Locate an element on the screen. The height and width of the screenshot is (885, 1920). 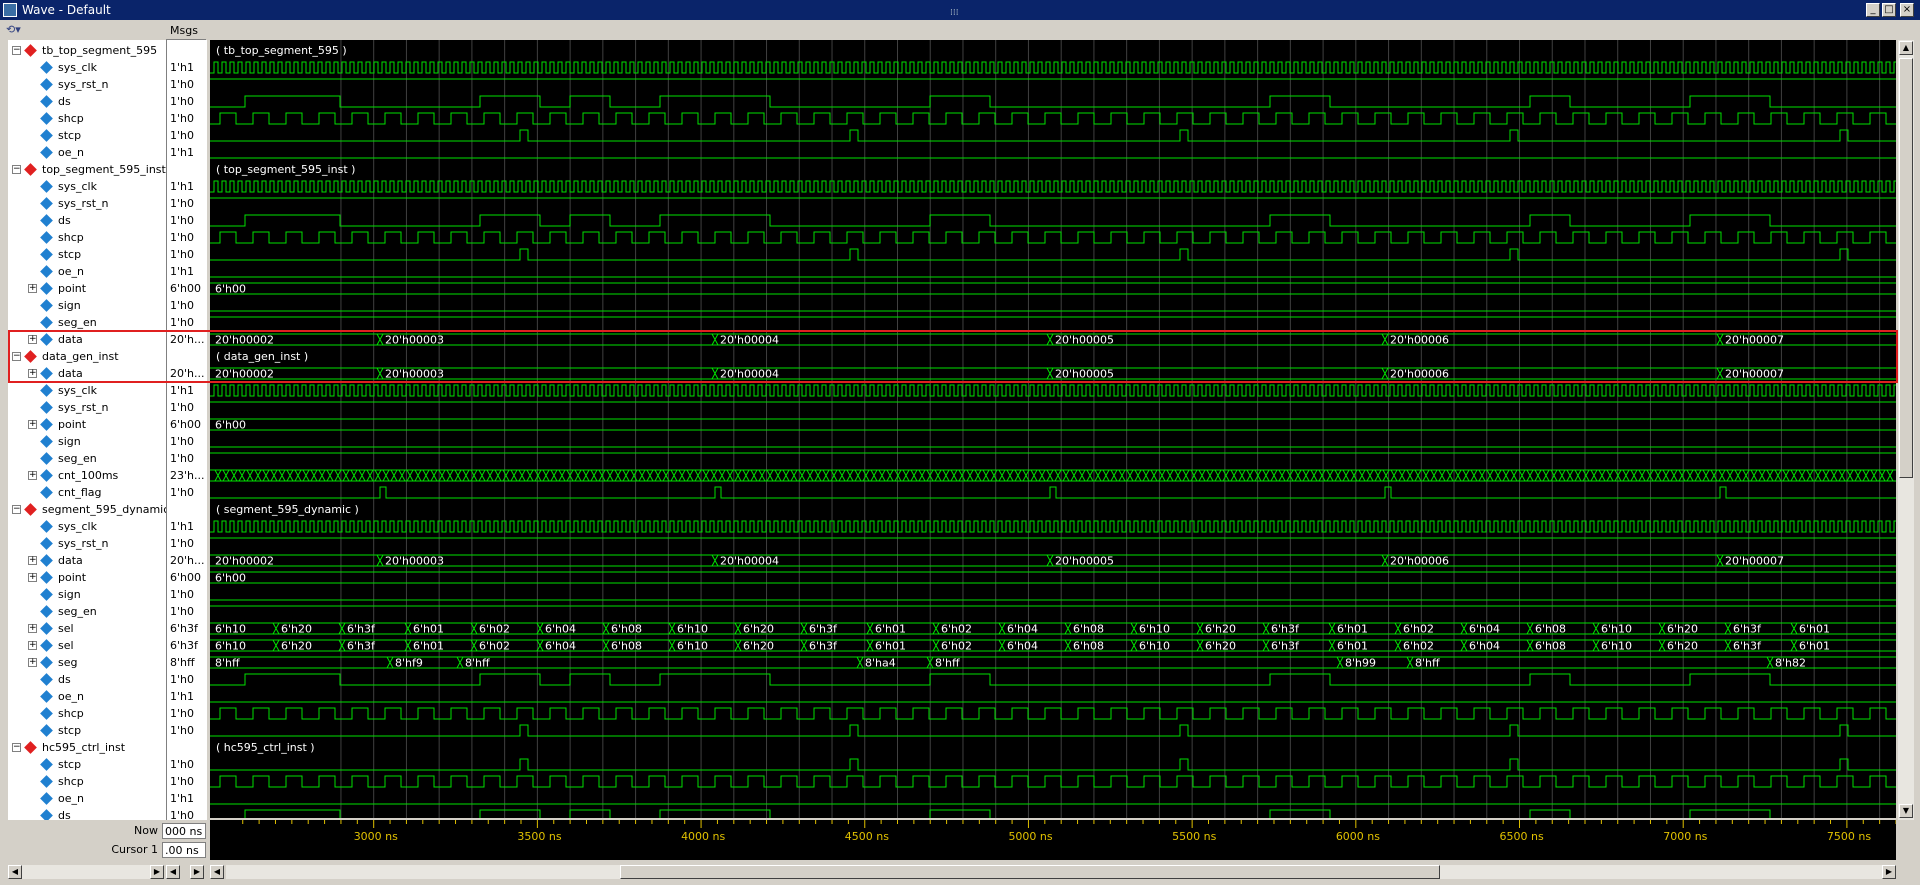
drag-grip-icon: ⁞⁞⁞ is located at coordinates (962, 10).